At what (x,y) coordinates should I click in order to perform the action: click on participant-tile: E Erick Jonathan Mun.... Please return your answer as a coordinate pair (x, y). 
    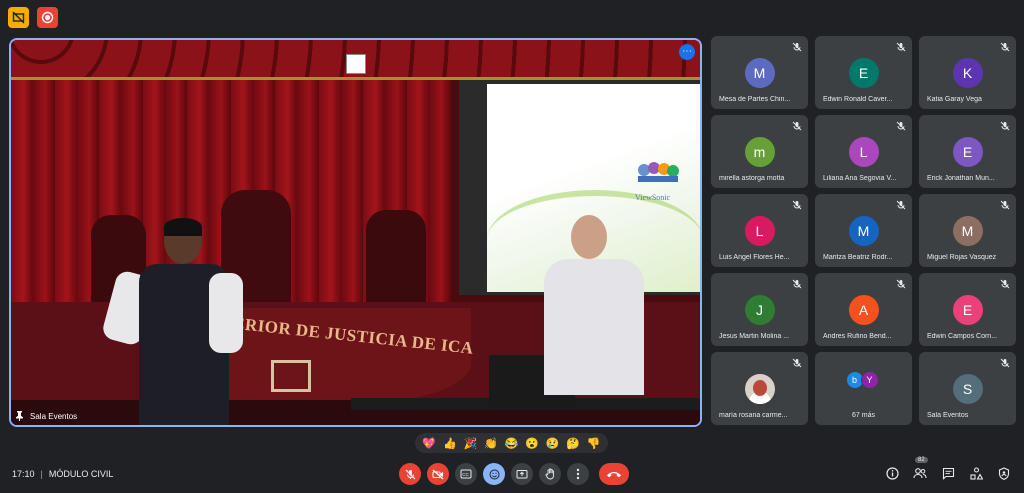
    Looking at the image, I should click on (967, 151).